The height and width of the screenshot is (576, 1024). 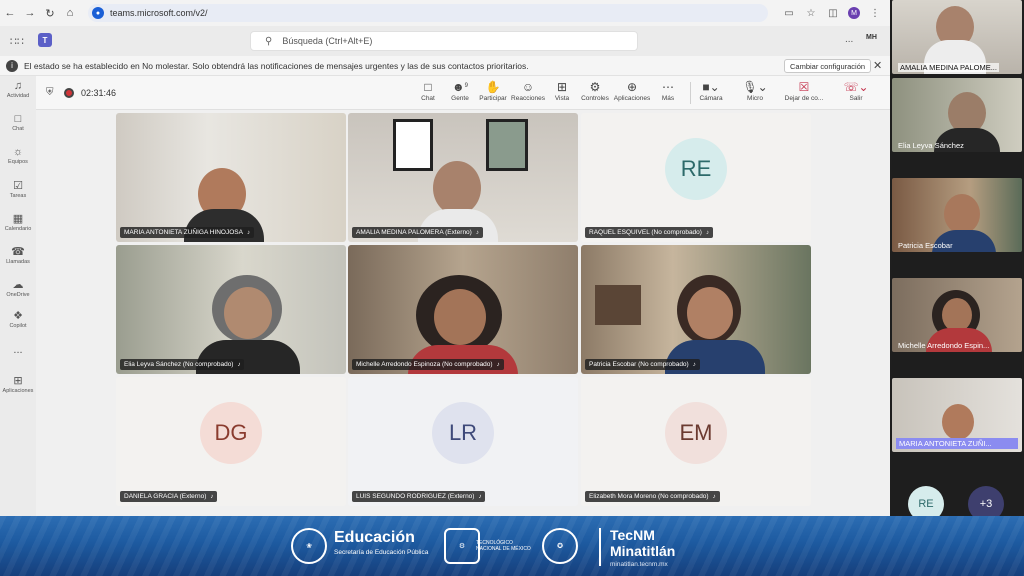 What do you see at coordinates (18, 186) in the screenshot?
I see `tasks-icon: ☑` at bounding box center [18, 186].